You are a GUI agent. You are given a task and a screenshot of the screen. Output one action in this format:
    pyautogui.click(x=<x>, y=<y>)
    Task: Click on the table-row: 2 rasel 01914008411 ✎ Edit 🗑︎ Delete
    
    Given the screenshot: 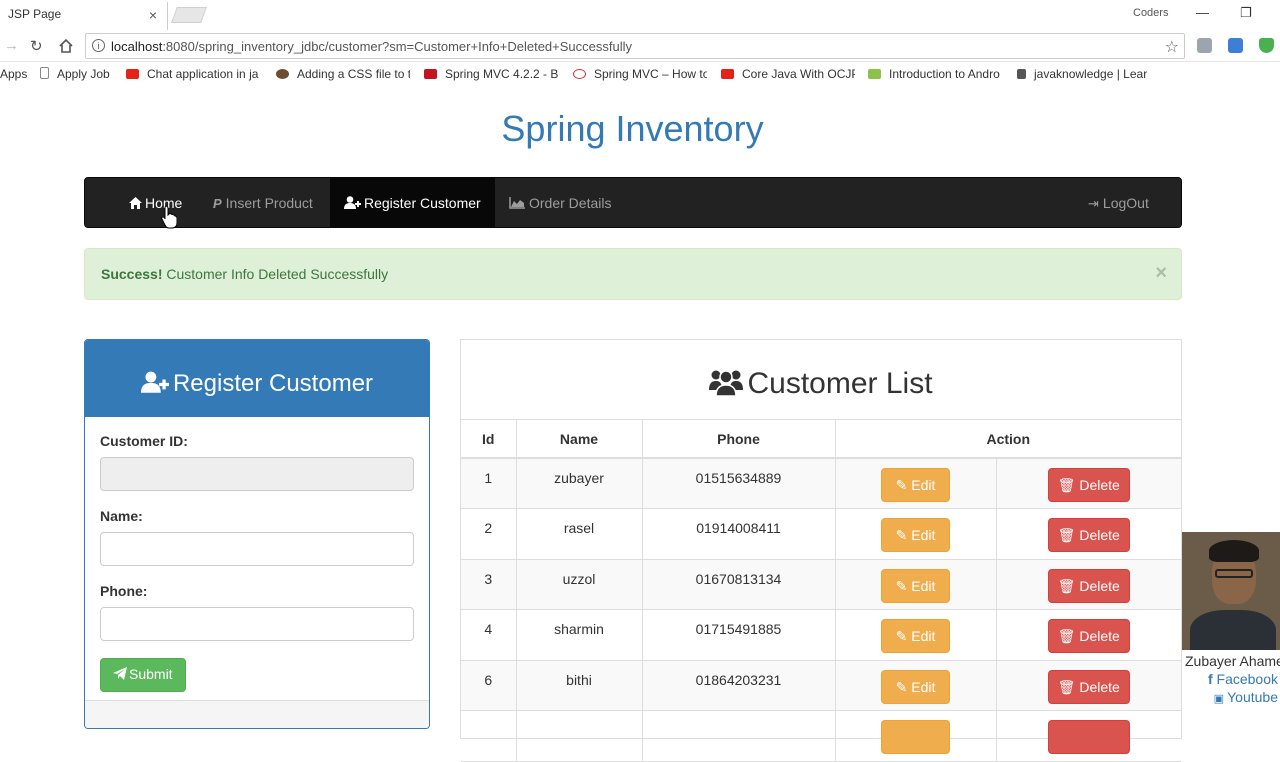 What is the action you would take?
    pyautogui.click(x=821, y=534)
    